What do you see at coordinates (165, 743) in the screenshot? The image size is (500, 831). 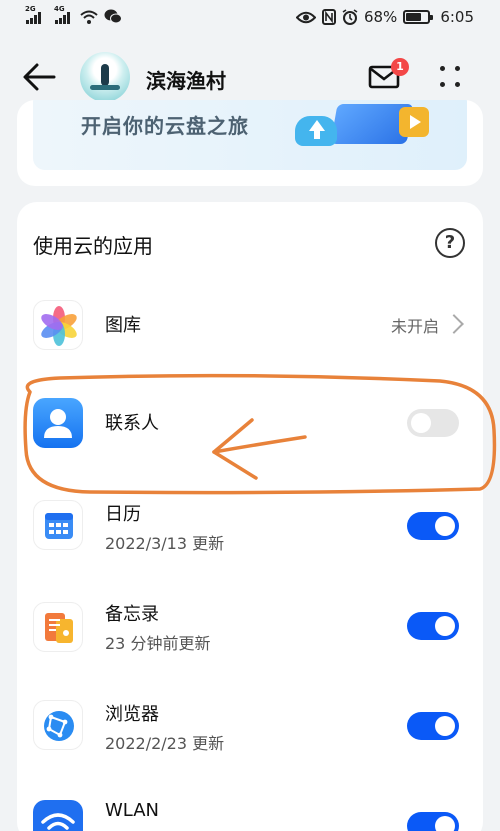 I see `list-item-subtitle: 2022/2/23 更新` at bounding box center [165, 743].